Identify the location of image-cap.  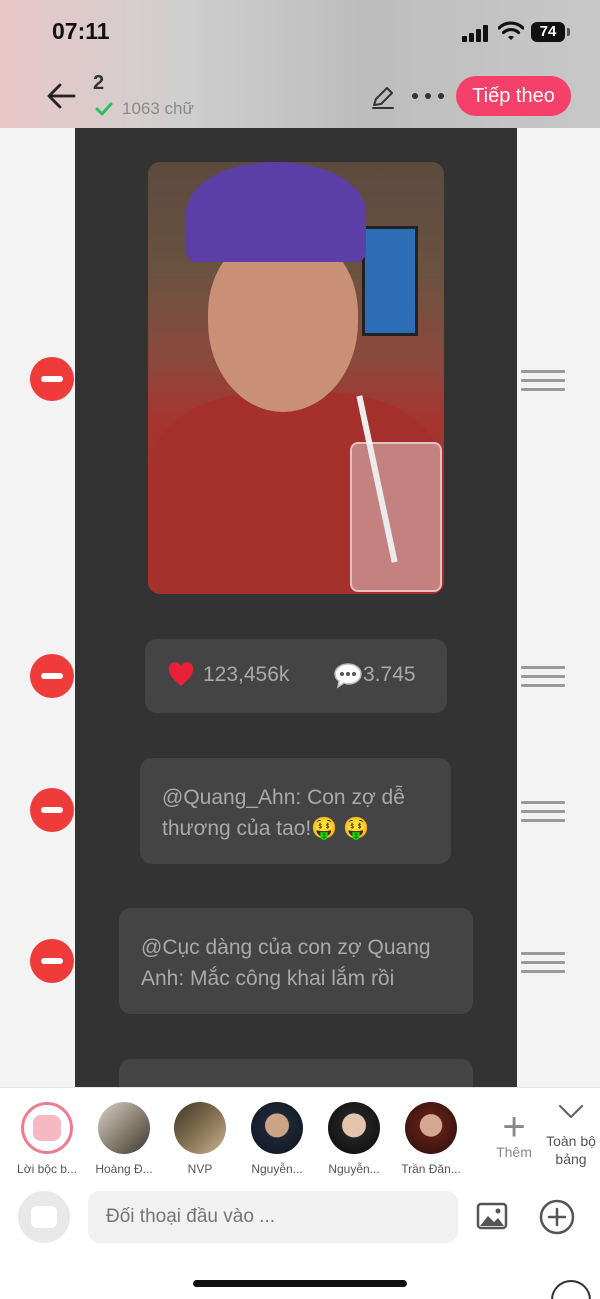
(276, 212).